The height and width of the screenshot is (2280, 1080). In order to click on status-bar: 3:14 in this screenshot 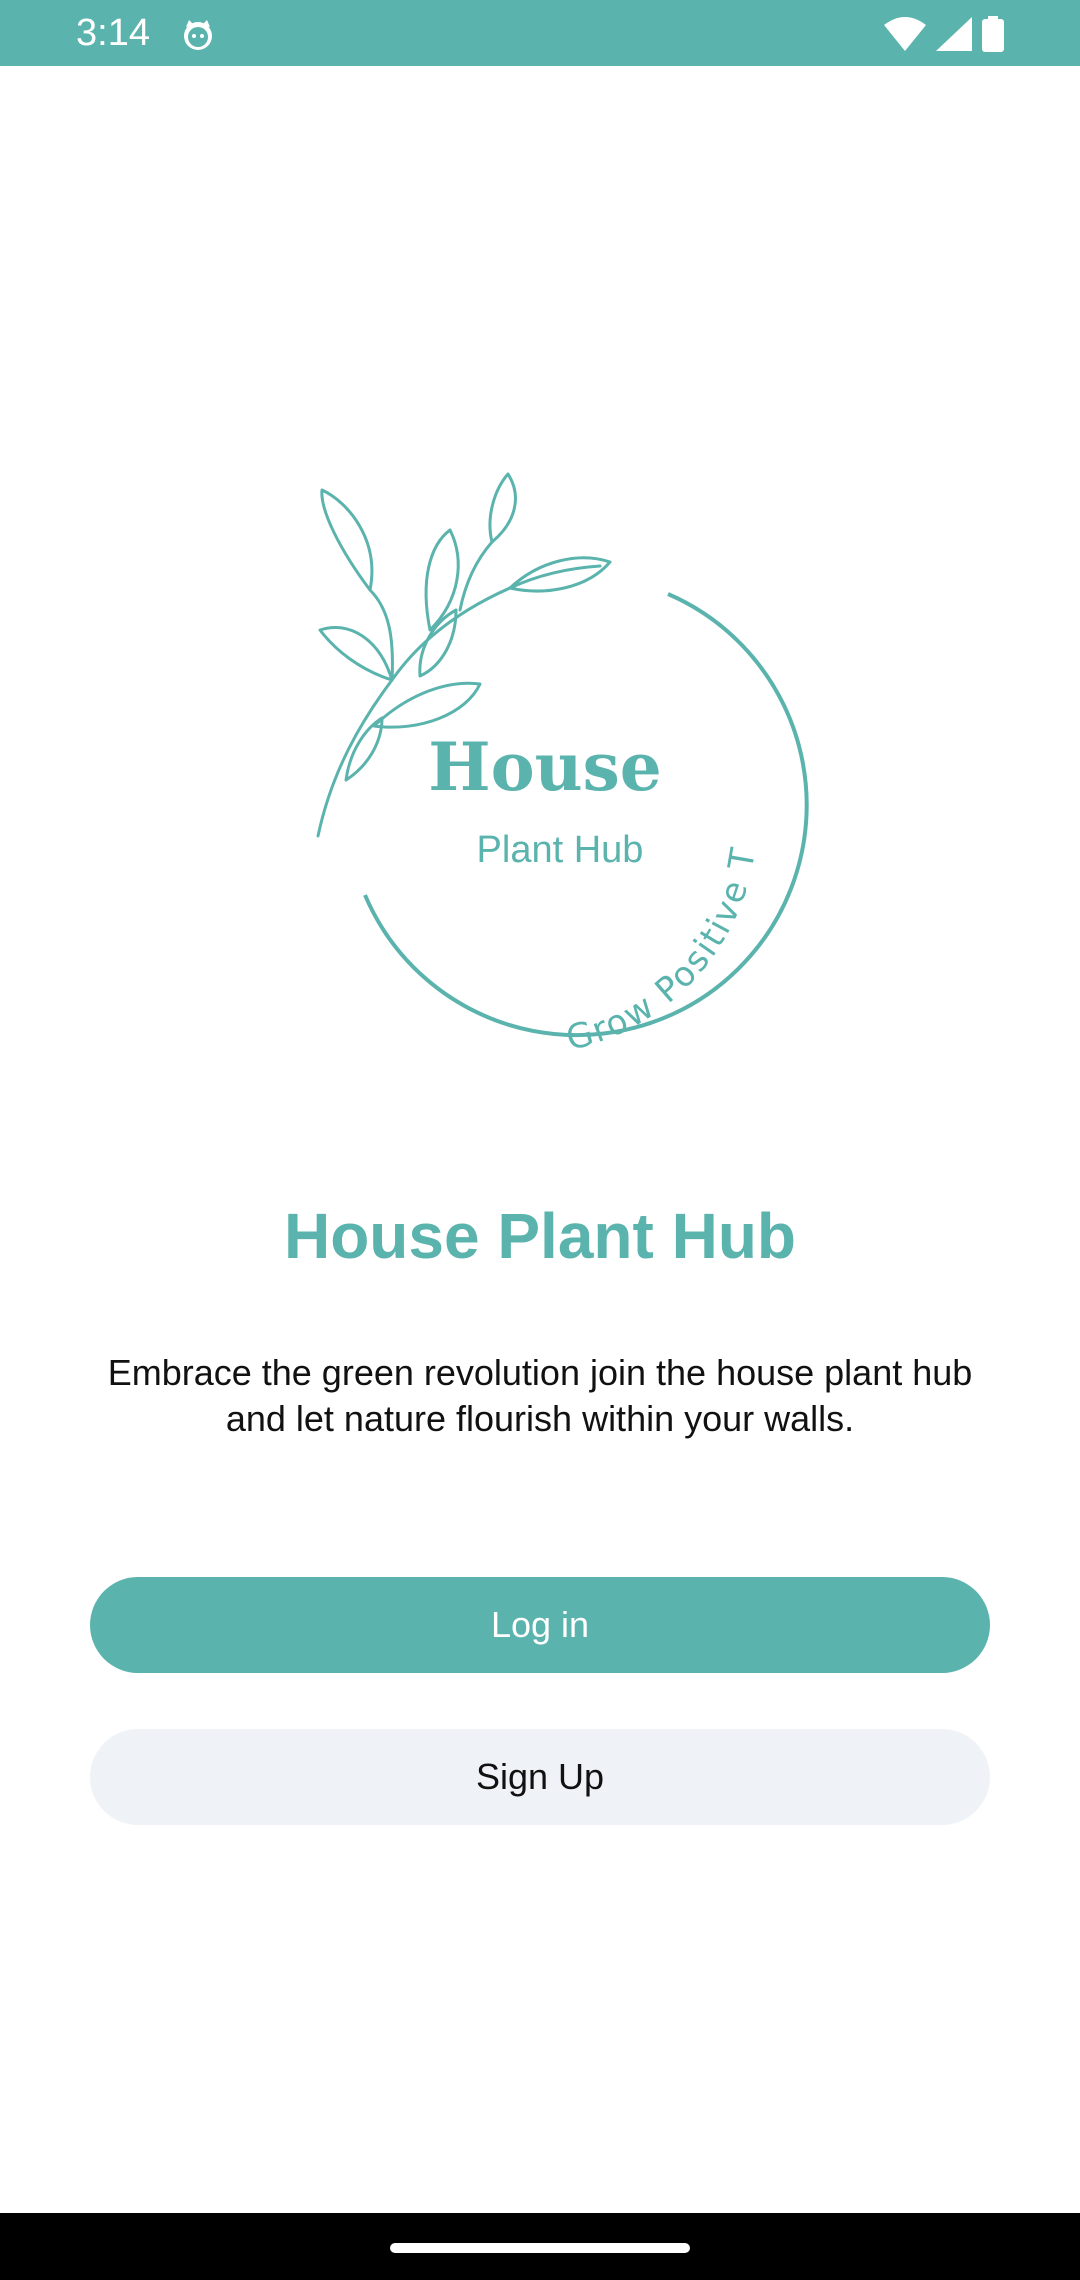, I will do `click(540, 33)`.